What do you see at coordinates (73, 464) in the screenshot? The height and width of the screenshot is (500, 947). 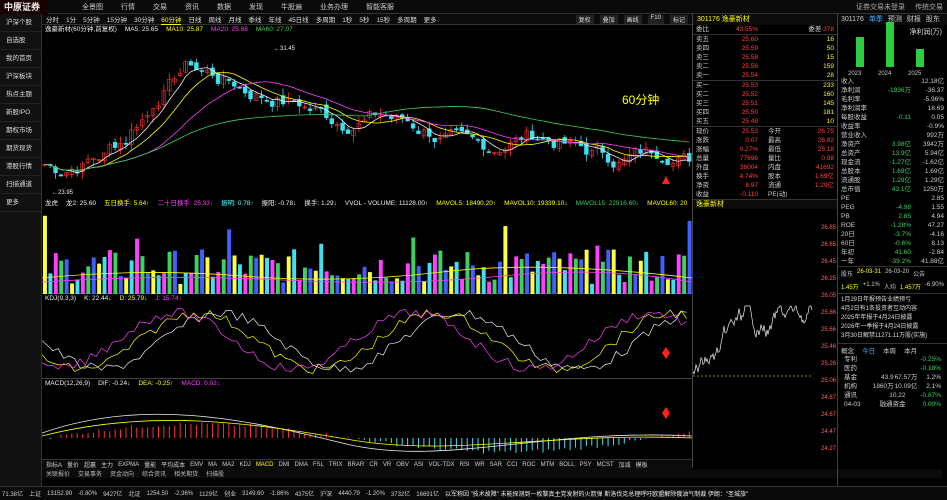 I see `indicator-tab: 量价` at bounding box center [73, 464].